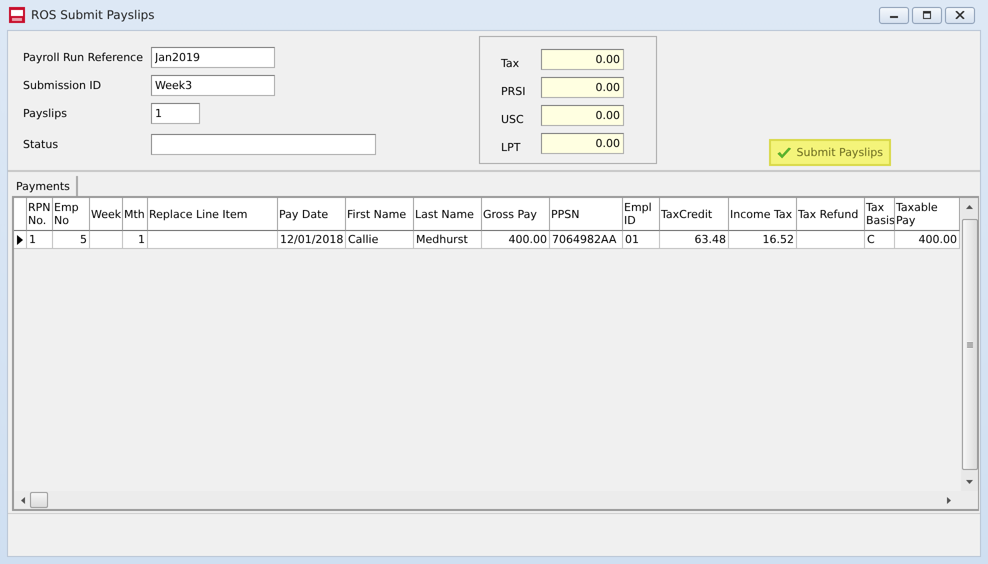  Describe the element at coordinates (513, 119) in the screenshot. I see `total-label: USC` at that location.